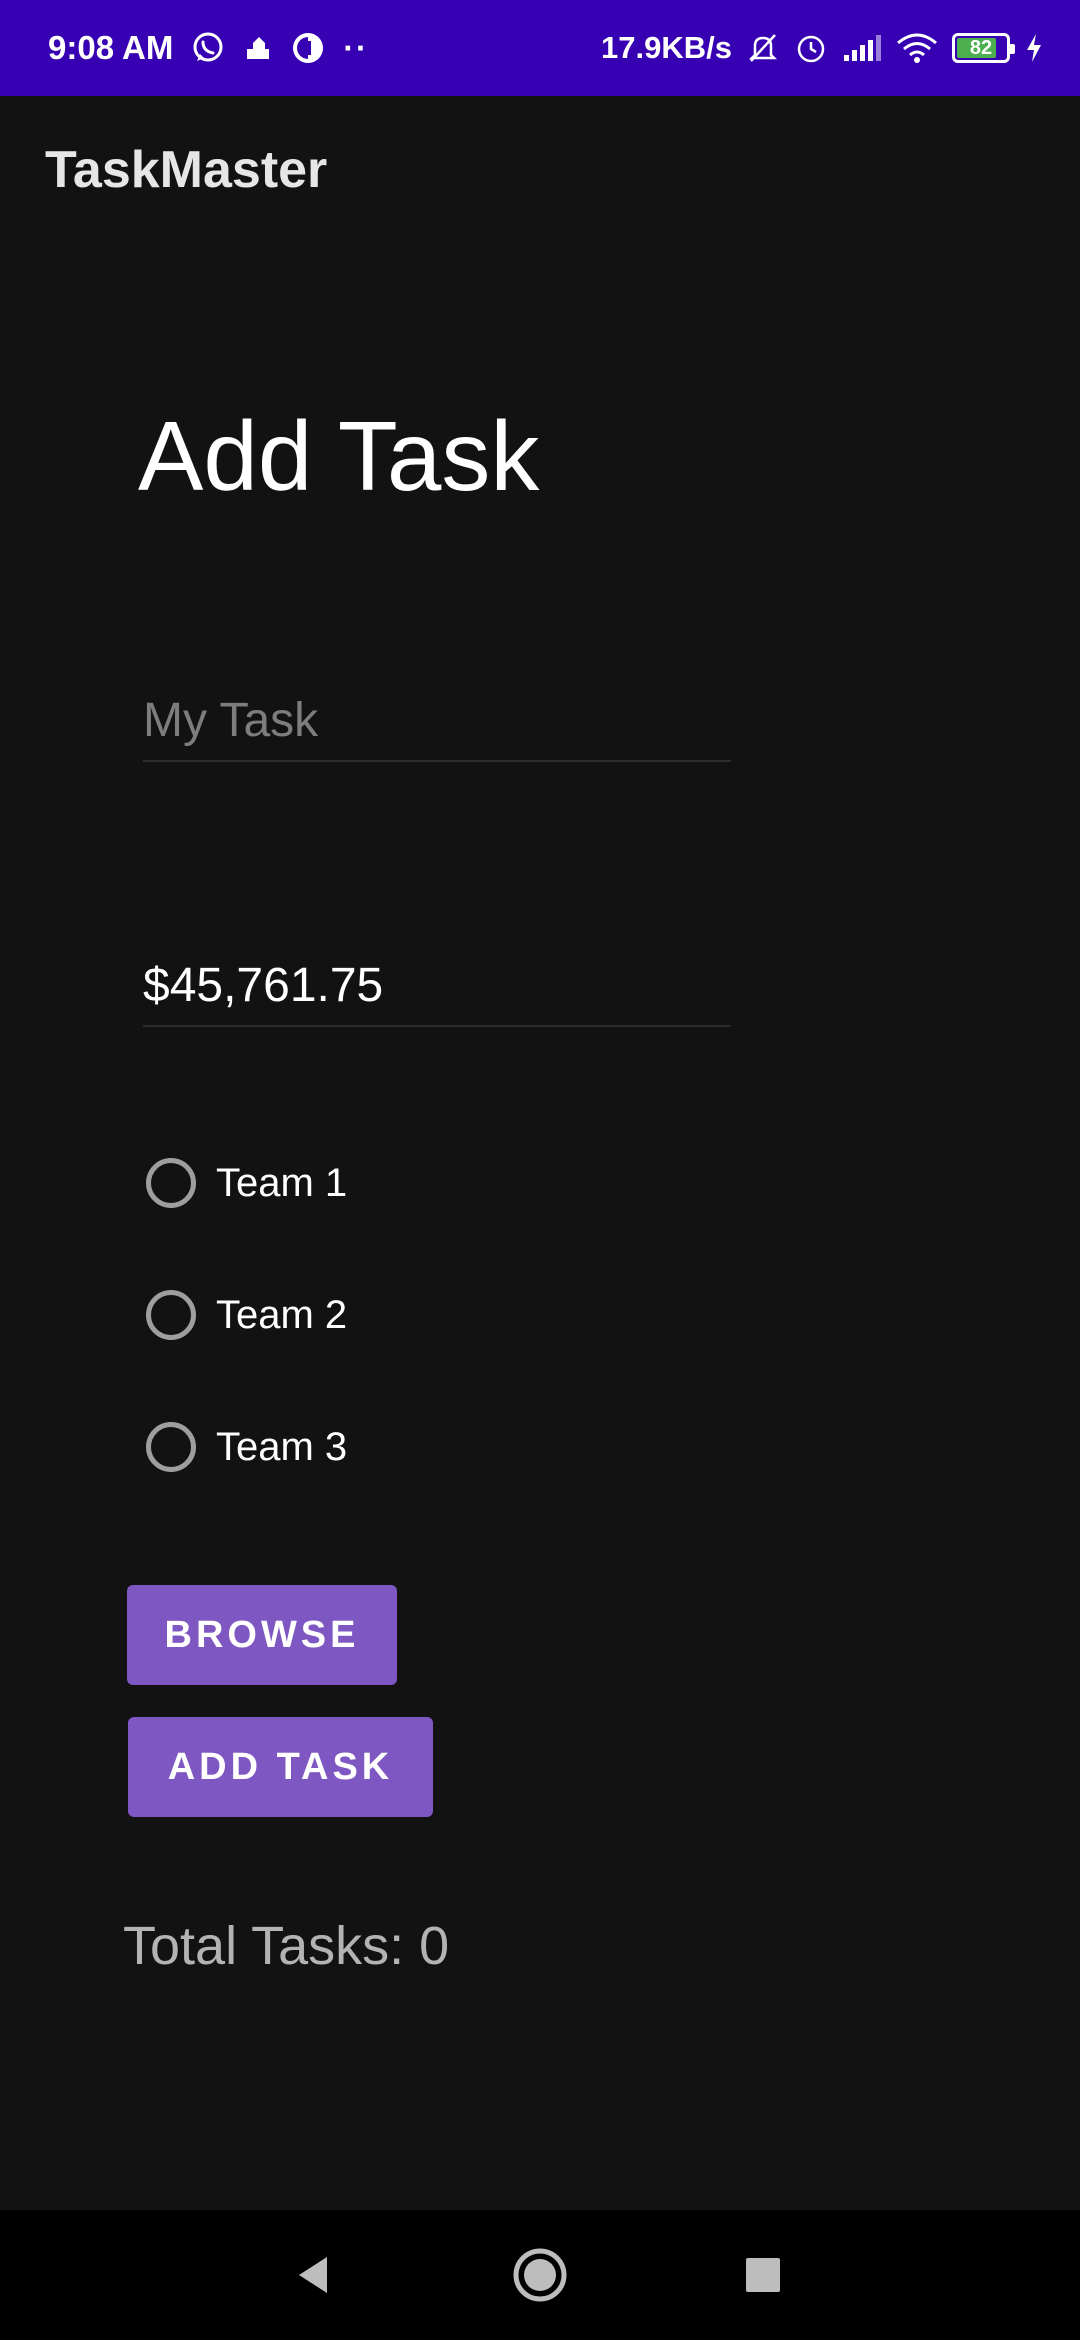  What do you see at coordinates (763, 48) in the screenshot?
I see `bell-muted-icon` at bounding box center [763, 48].